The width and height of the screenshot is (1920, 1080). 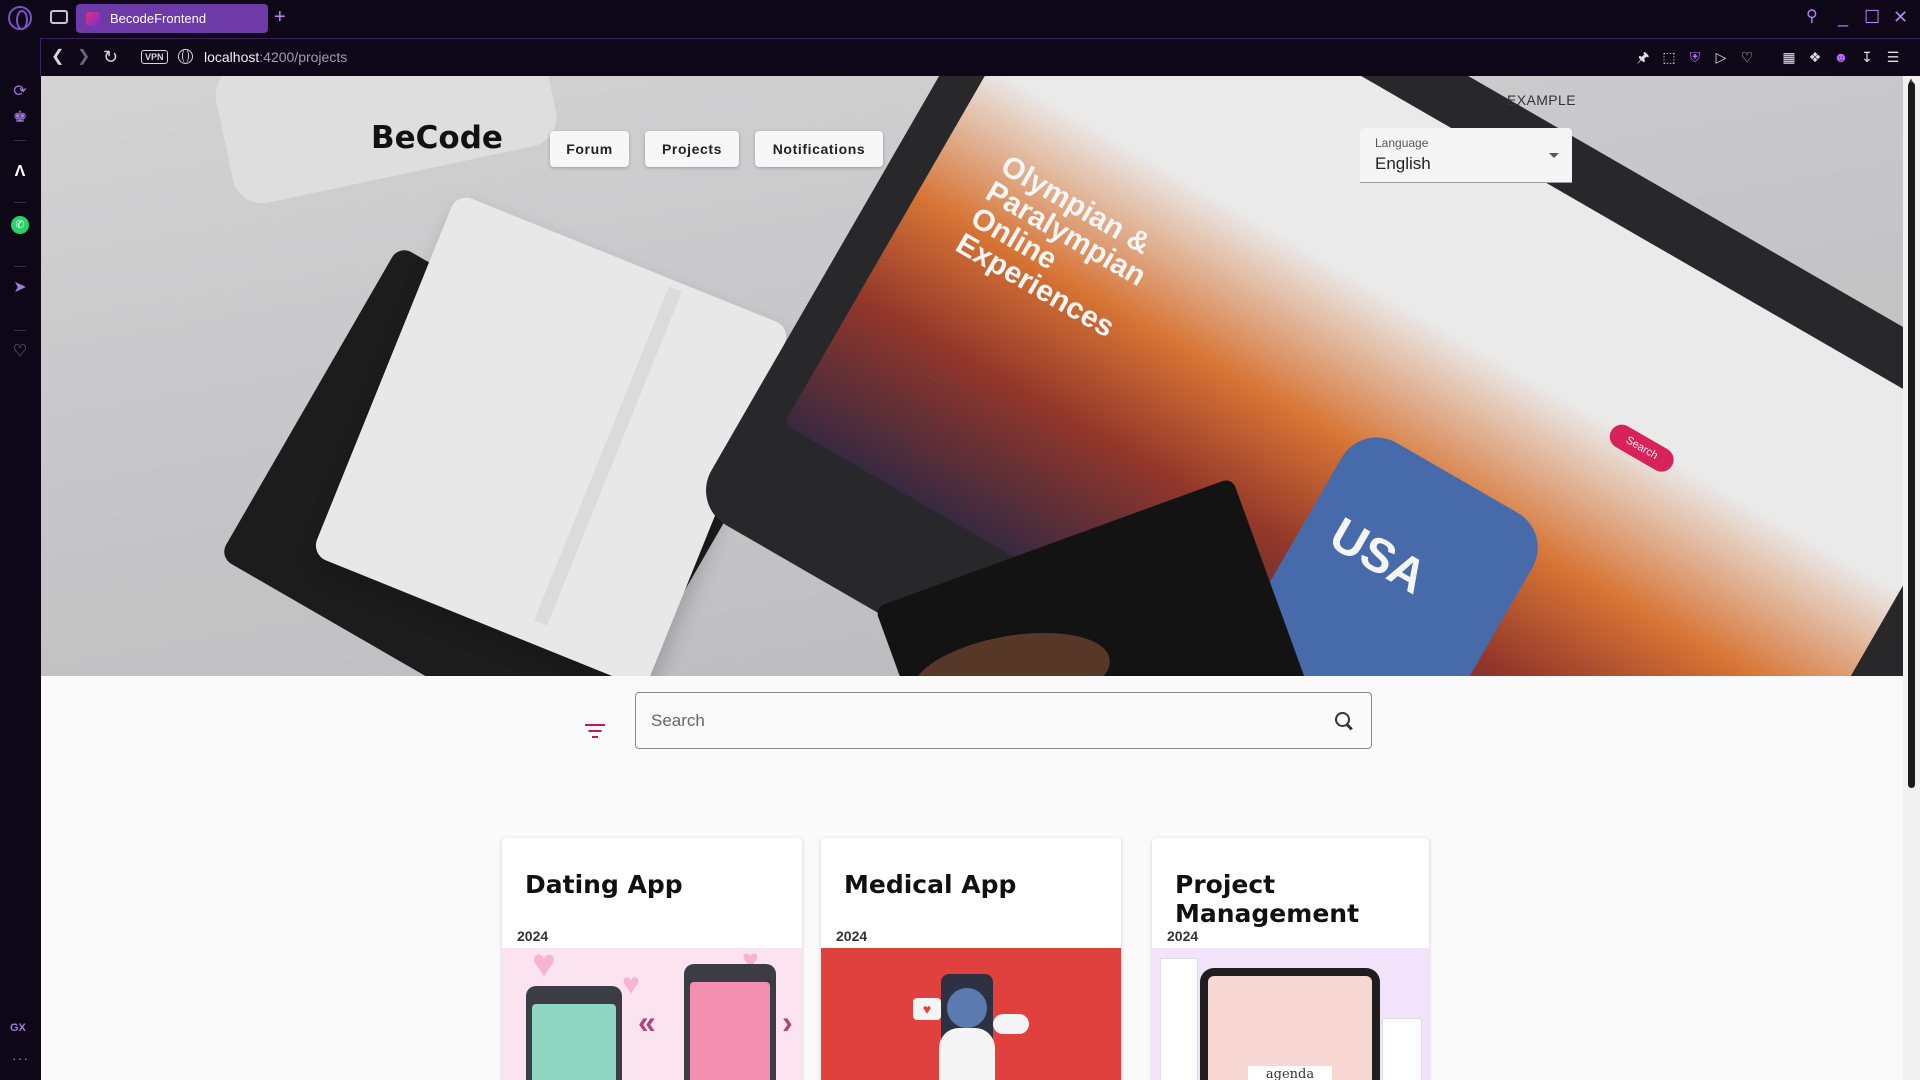 I want to click on scrollbar-thumb, so click(x=1911, y=435).